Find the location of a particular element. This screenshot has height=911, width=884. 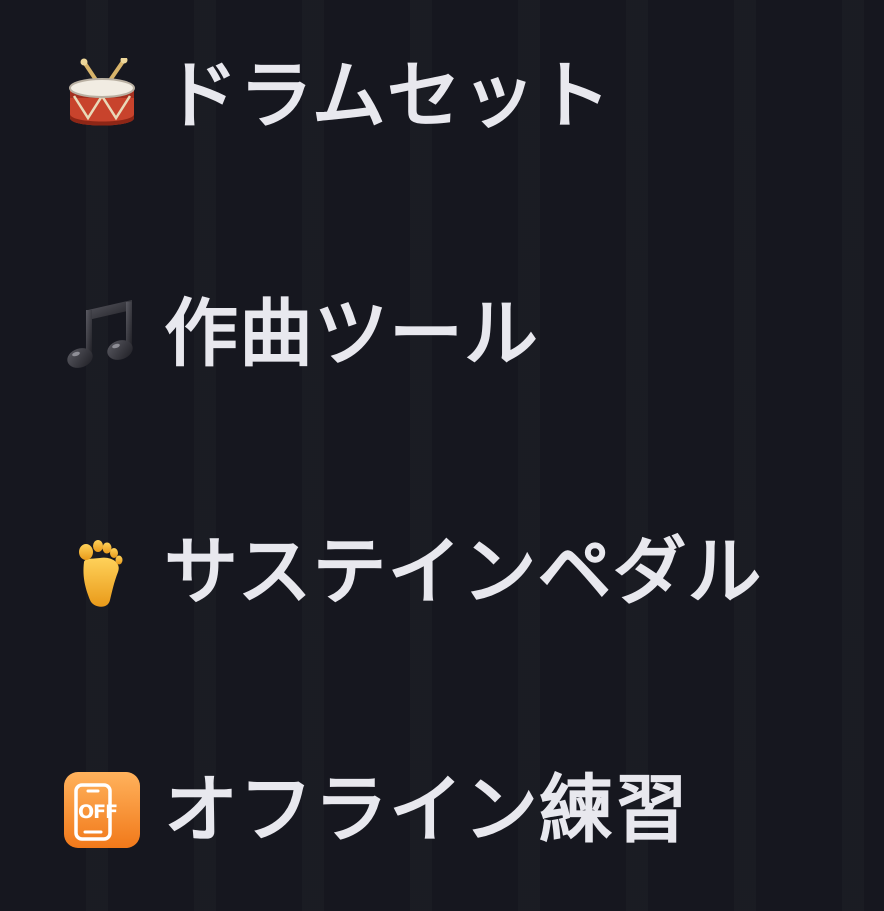

feature-item-drum-kit: ドラムセット is located at coordinates (462, 96).